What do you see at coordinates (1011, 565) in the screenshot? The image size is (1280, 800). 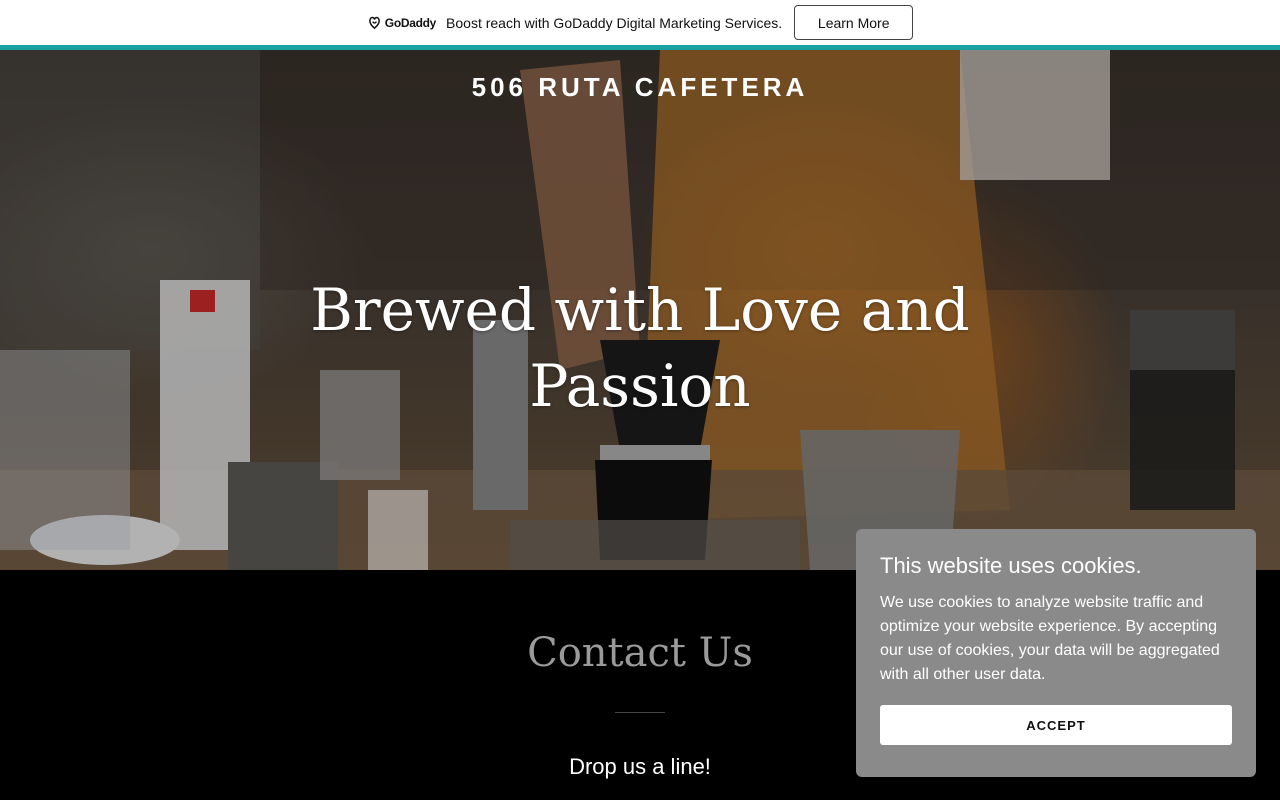 I see `cookie-banner-title: This website uses cookies.` at bounding box center [1011, 565].